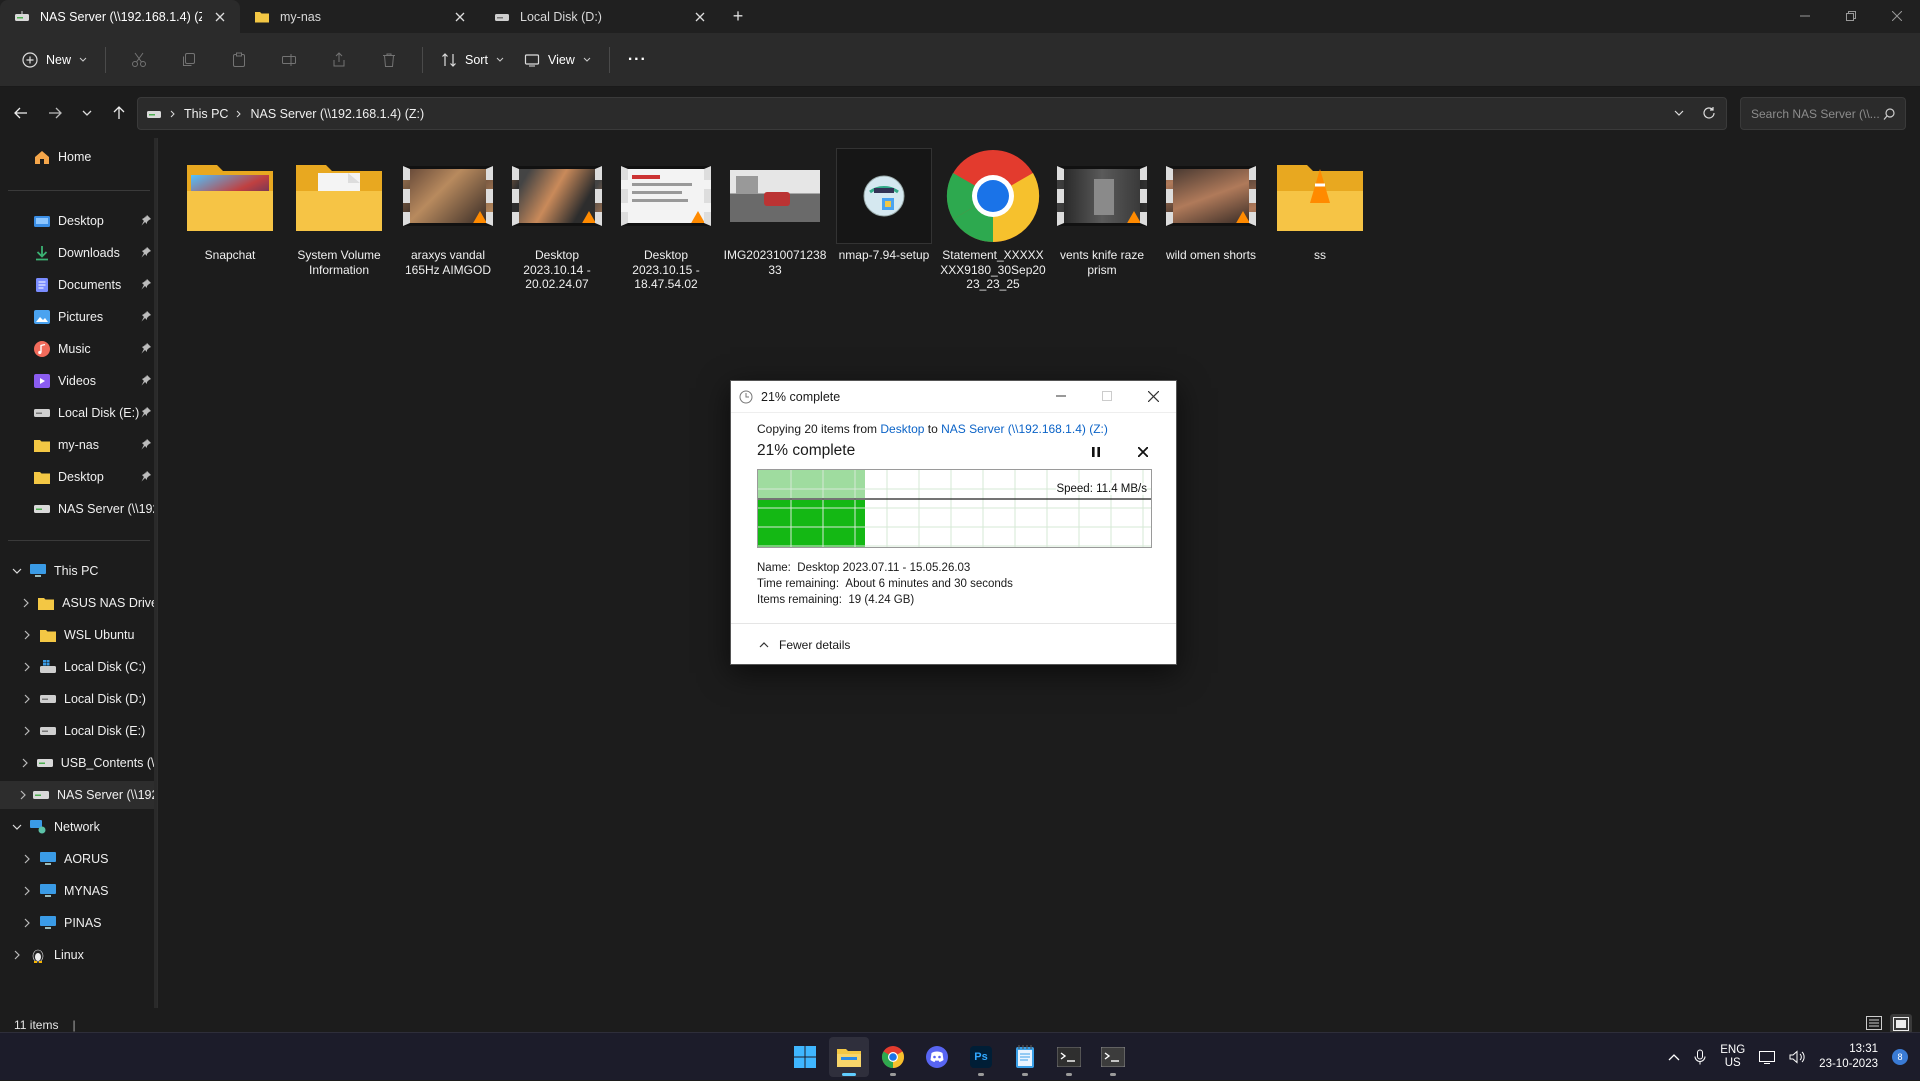  I want to click on forward-arrow-icon, so click(55, 113).